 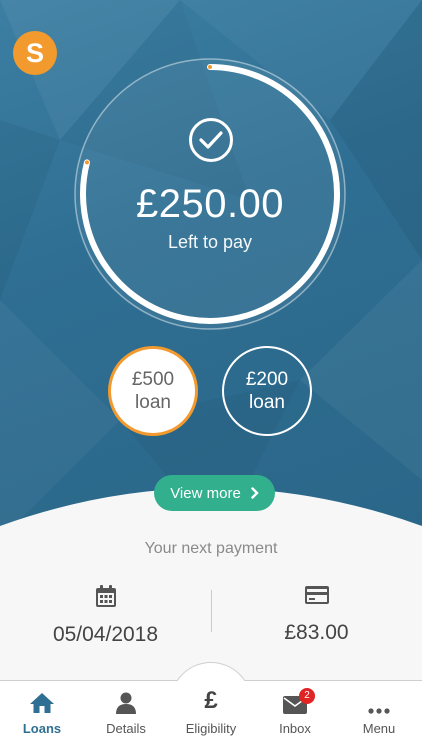 What do you see at coordinates (105, 596) in the screenshot?
I see `calendar-icon` at bounding box center [105, 596].